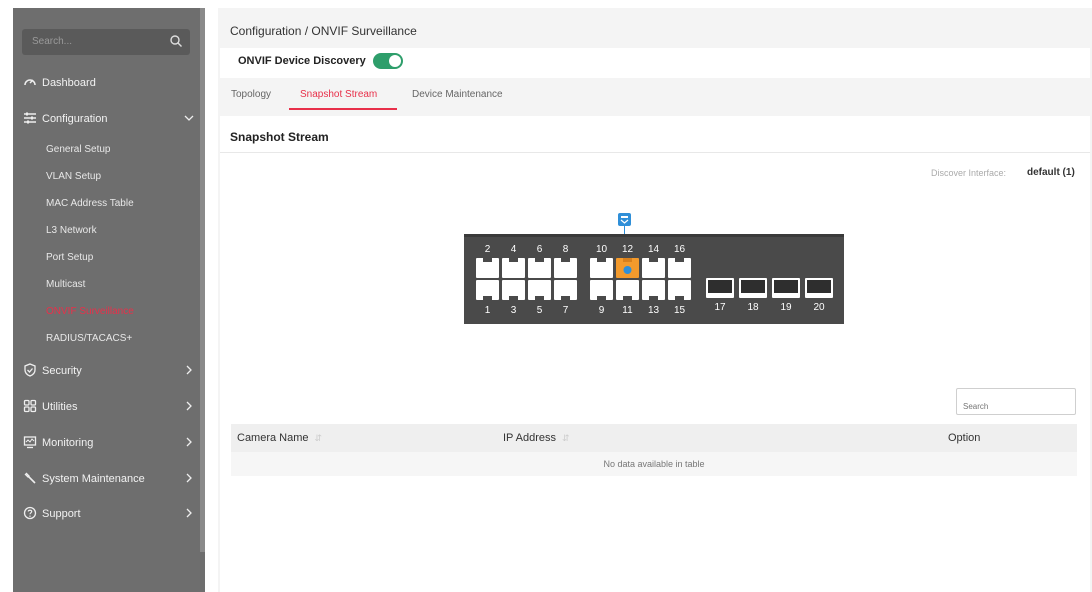  Describe the element at coordinates (395, 61) in the screenshot. I see `toggle-knob` at that location.